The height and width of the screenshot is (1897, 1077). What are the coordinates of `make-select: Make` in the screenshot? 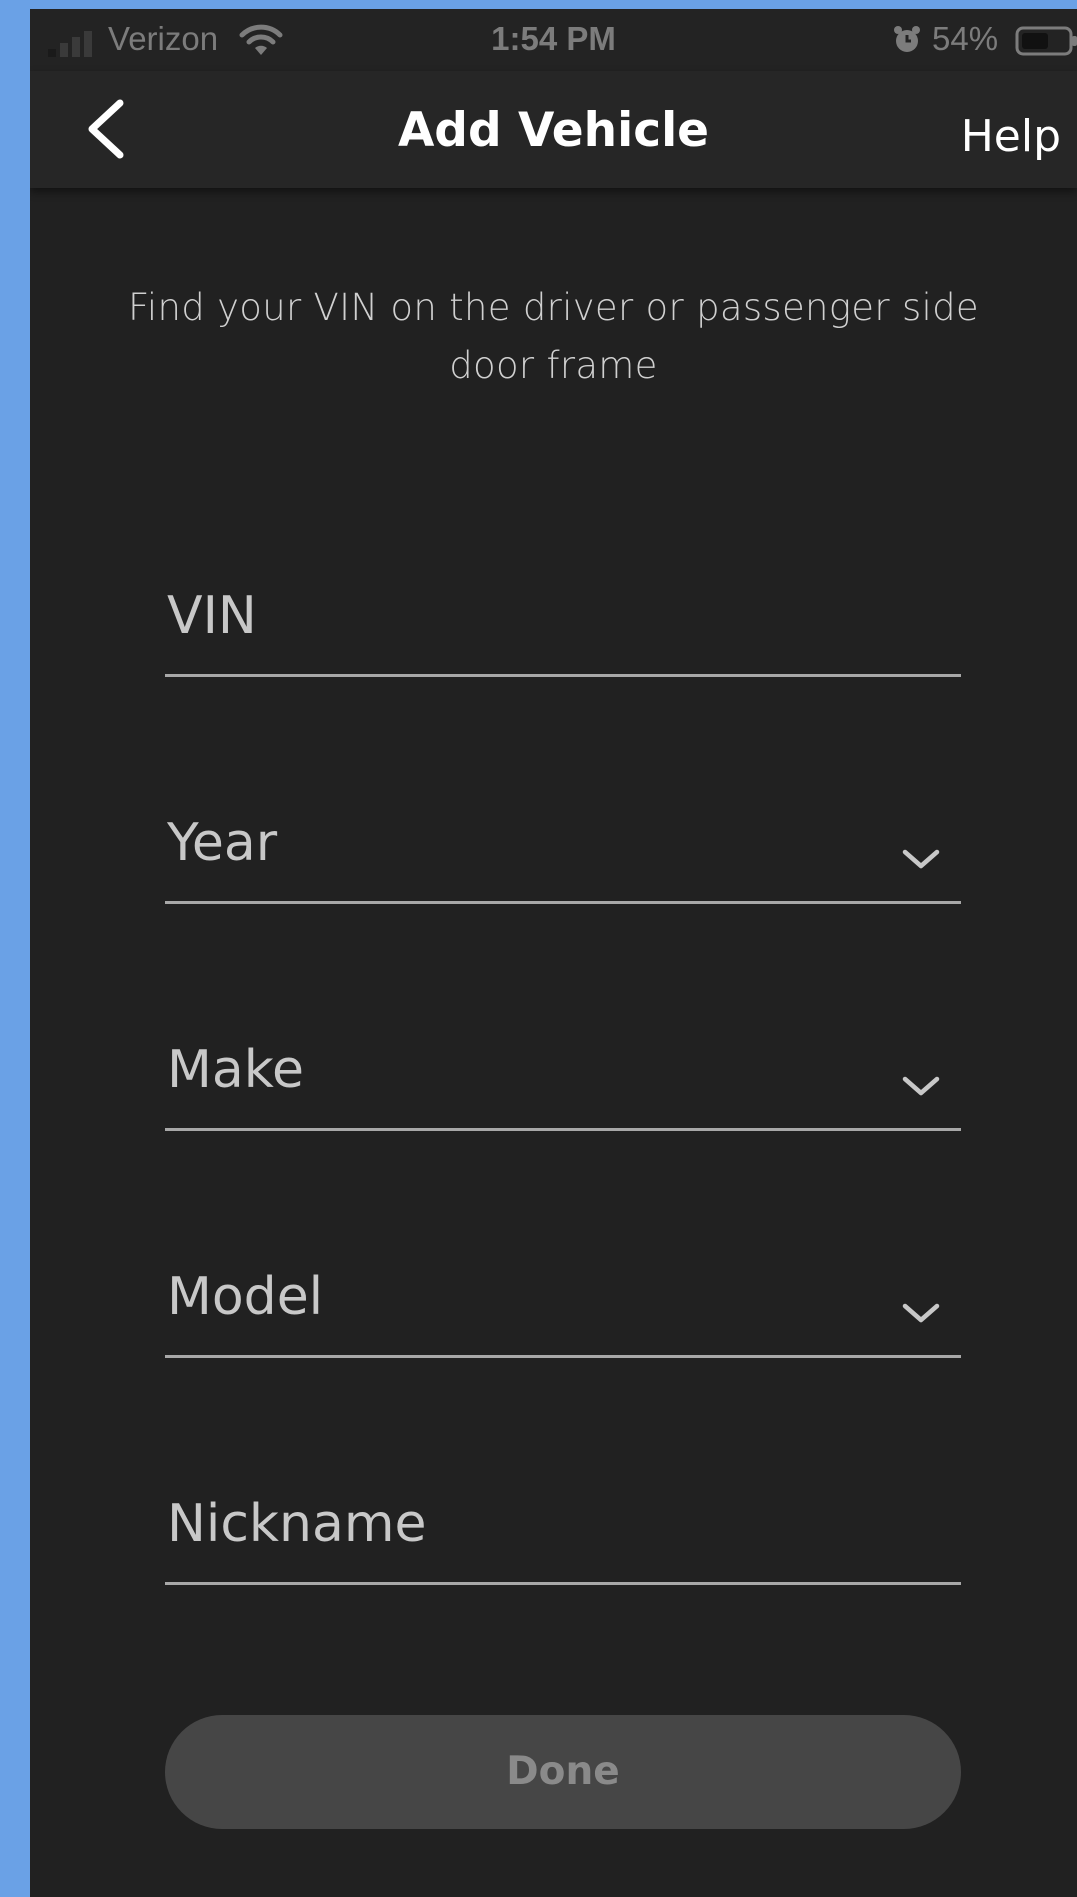 It's located at (563, 1079).